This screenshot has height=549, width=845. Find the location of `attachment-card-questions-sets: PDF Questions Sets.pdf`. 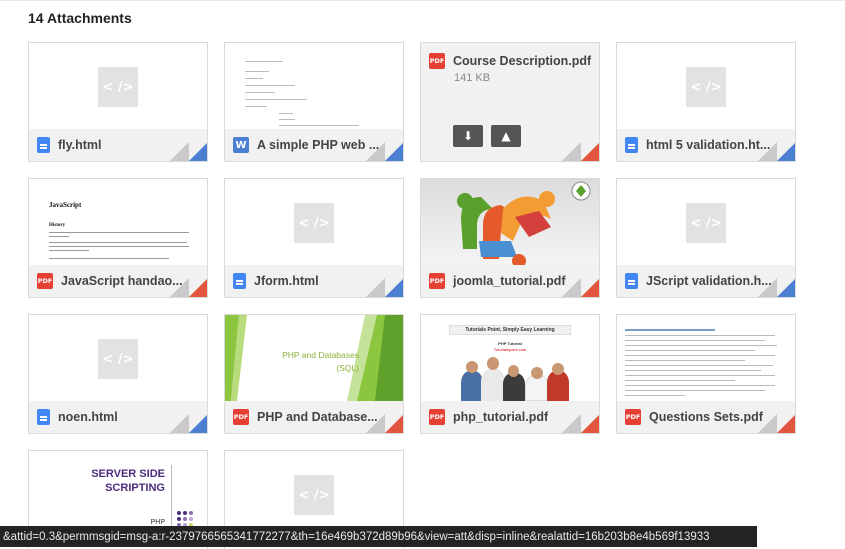

attachment-card-questions-sets: PDF Questions Sets.pdf is located at coordinates (706, 374).